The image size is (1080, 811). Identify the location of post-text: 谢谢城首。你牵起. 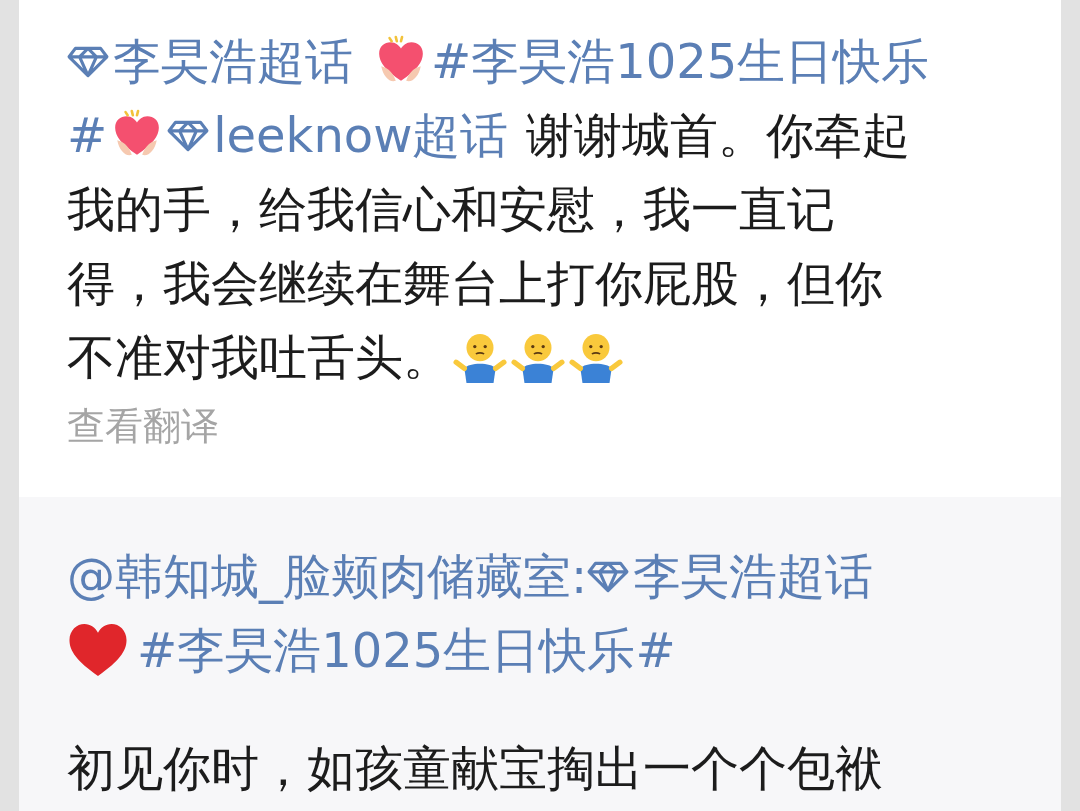
(718, 135).